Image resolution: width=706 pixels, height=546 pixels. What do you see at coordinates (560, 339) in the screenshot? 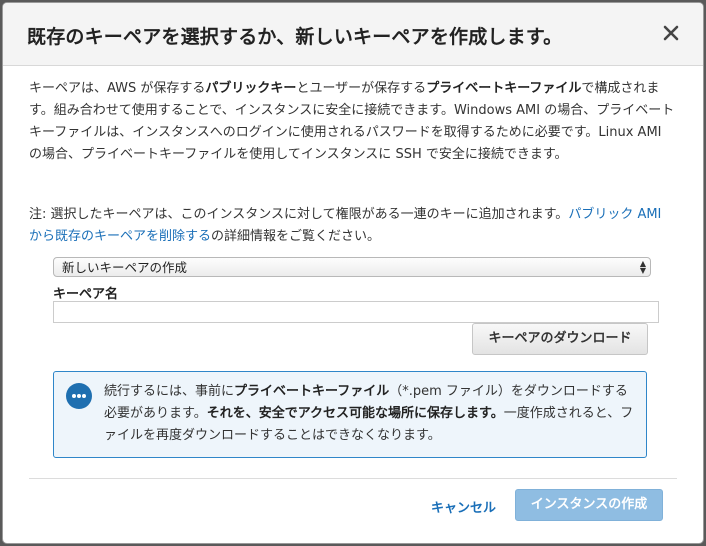
I see `download-keypair-button: キーペアのダウンロード` at bounding box center [560, 339].